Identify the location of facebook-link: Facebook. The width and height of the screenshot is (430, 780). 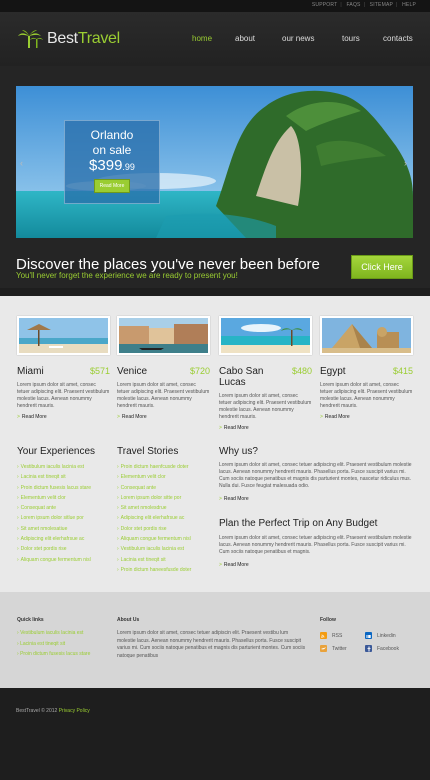
(382, 648).